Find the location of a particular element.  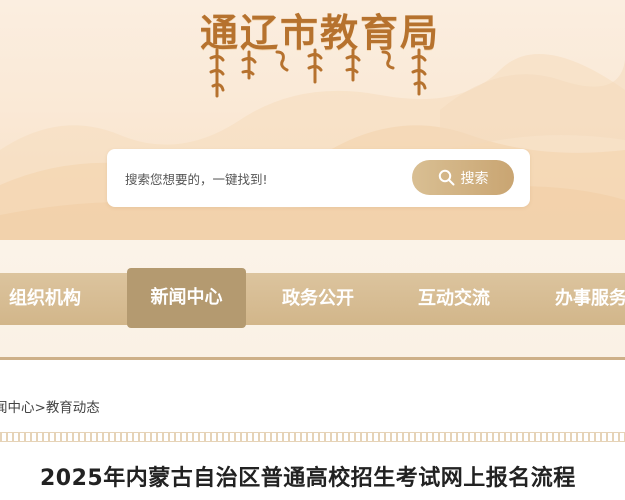

breadcrumb-news-center: 闻中心 is located at coordinates (17, 408).